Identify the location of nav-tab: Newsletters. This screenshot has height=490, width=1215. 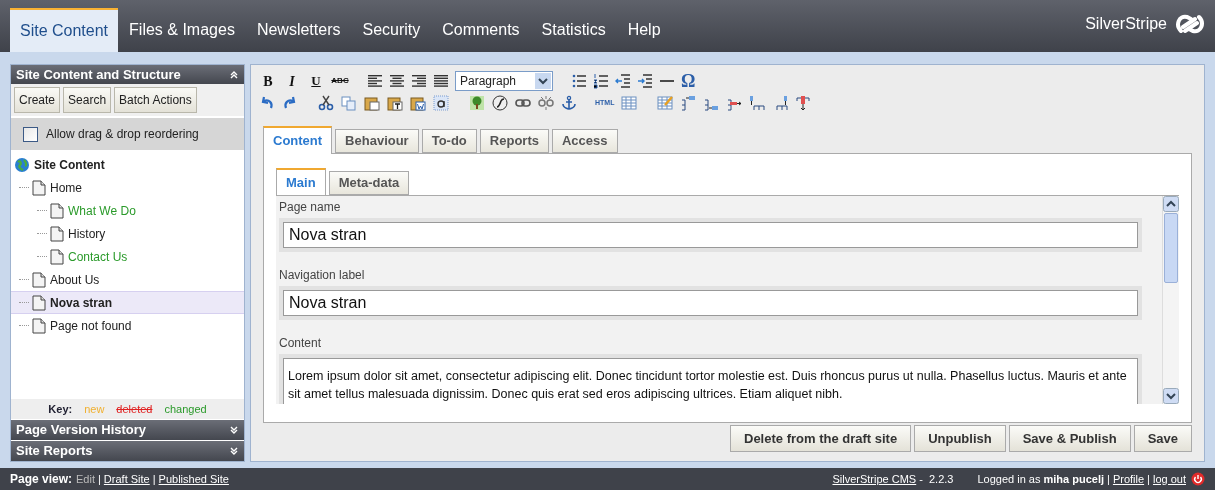
(298, 30).